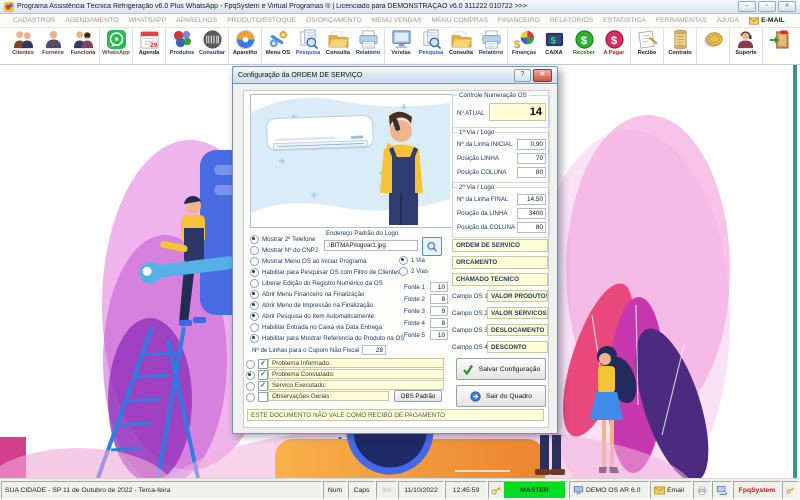 This screenshot has width=800, height=500. Describe the element at coordinates (680, 46) in the screenshot. I see `toolbar-button-contrato: Contrato` at that location.